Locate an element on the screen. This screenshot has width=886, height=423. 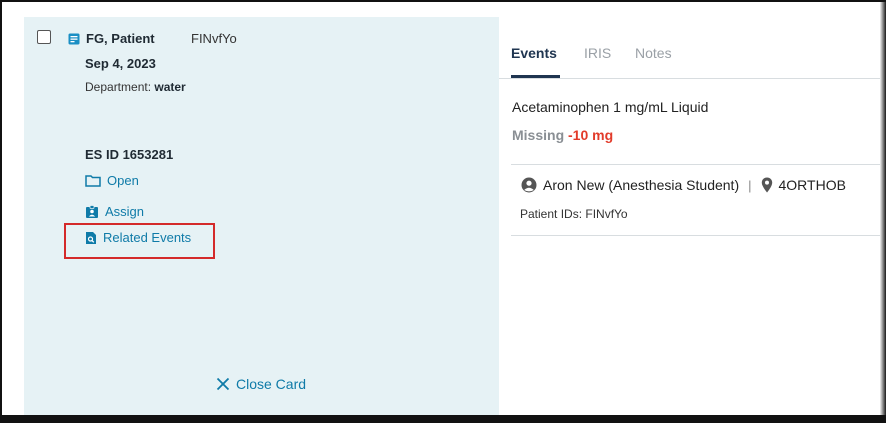
open-link: Open is located at coordinates (112, 180).